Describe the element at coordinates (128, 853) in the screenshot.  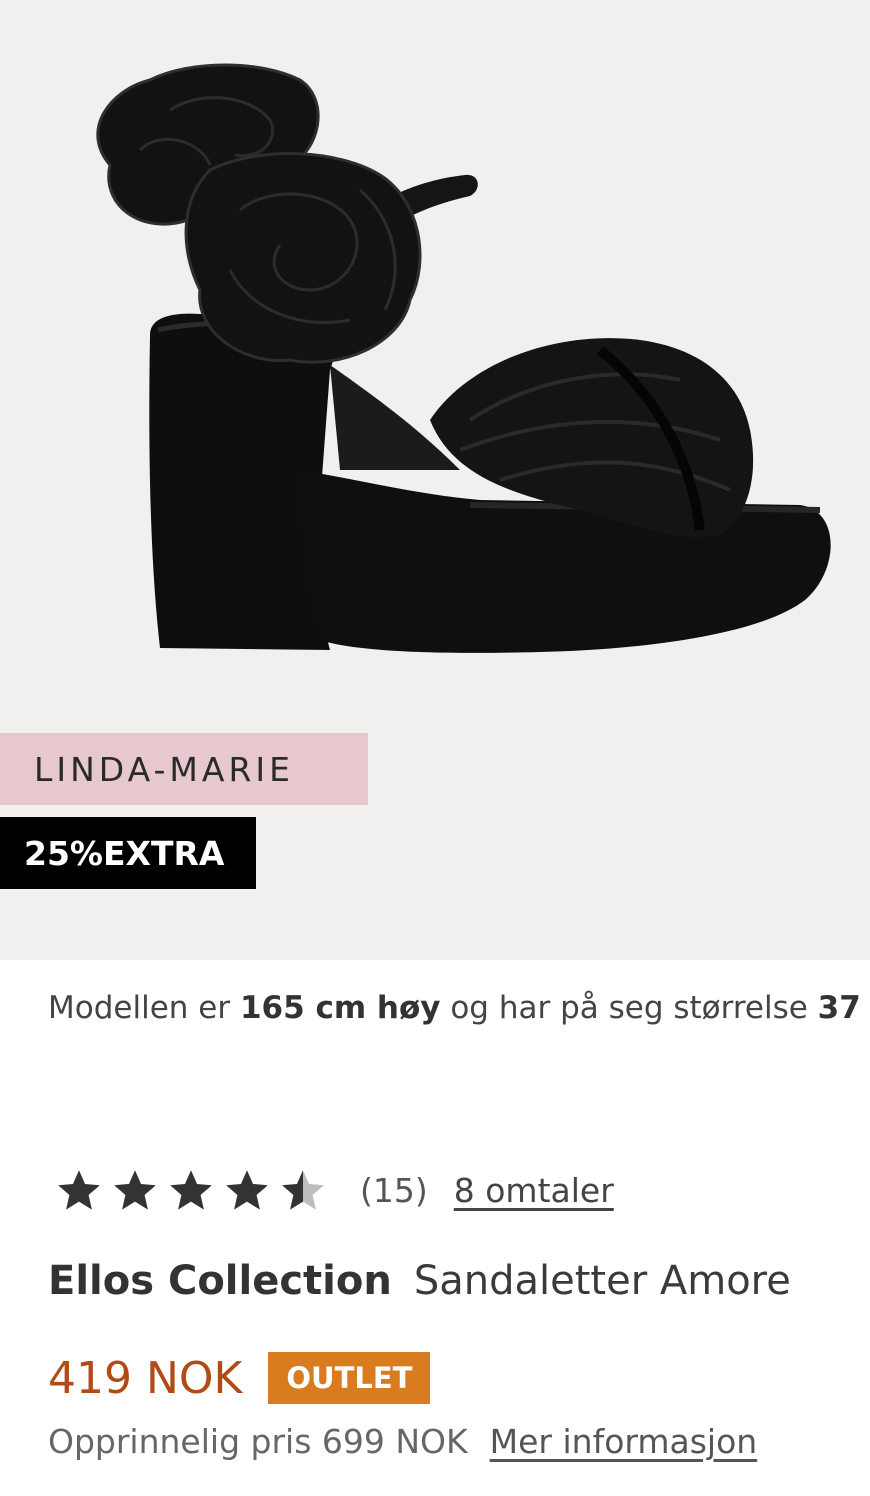
I see `promo-badge: 25%EXTRA` at that location.